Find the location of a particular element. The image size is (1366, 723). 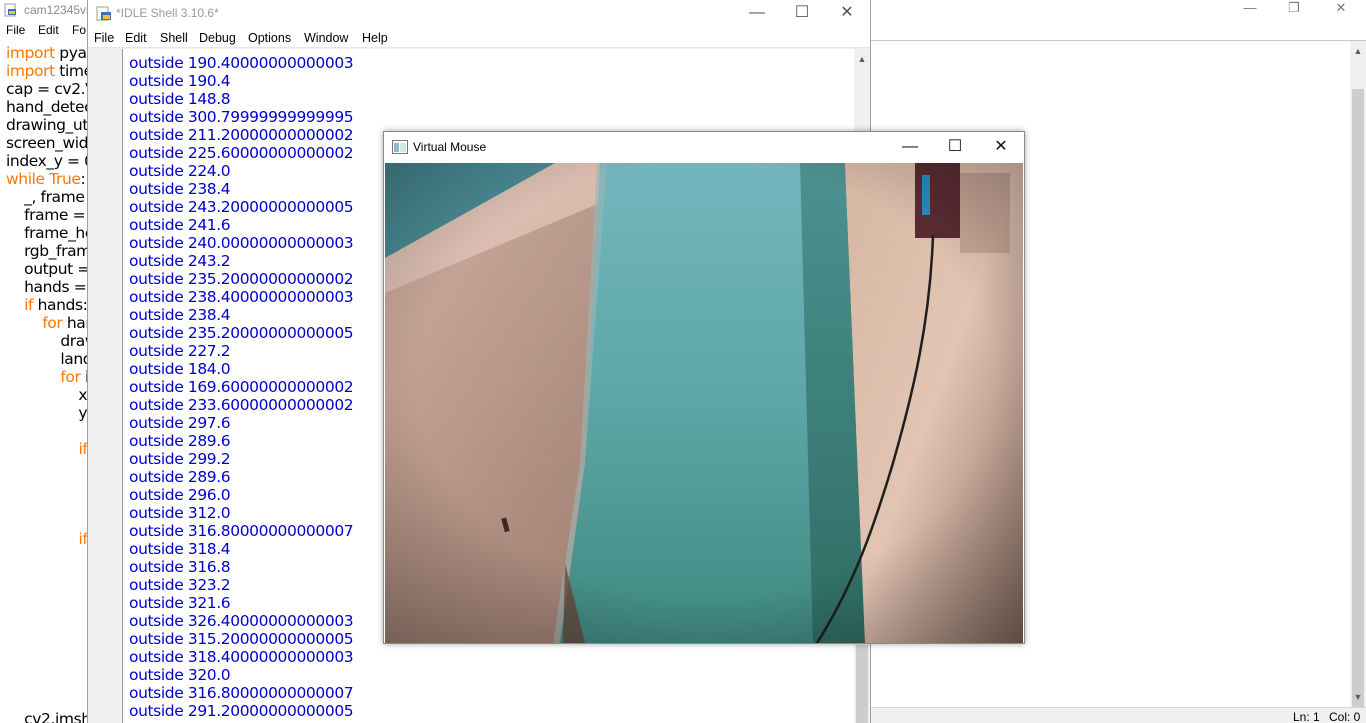

code-text: : is located at coordinates (83, 179).